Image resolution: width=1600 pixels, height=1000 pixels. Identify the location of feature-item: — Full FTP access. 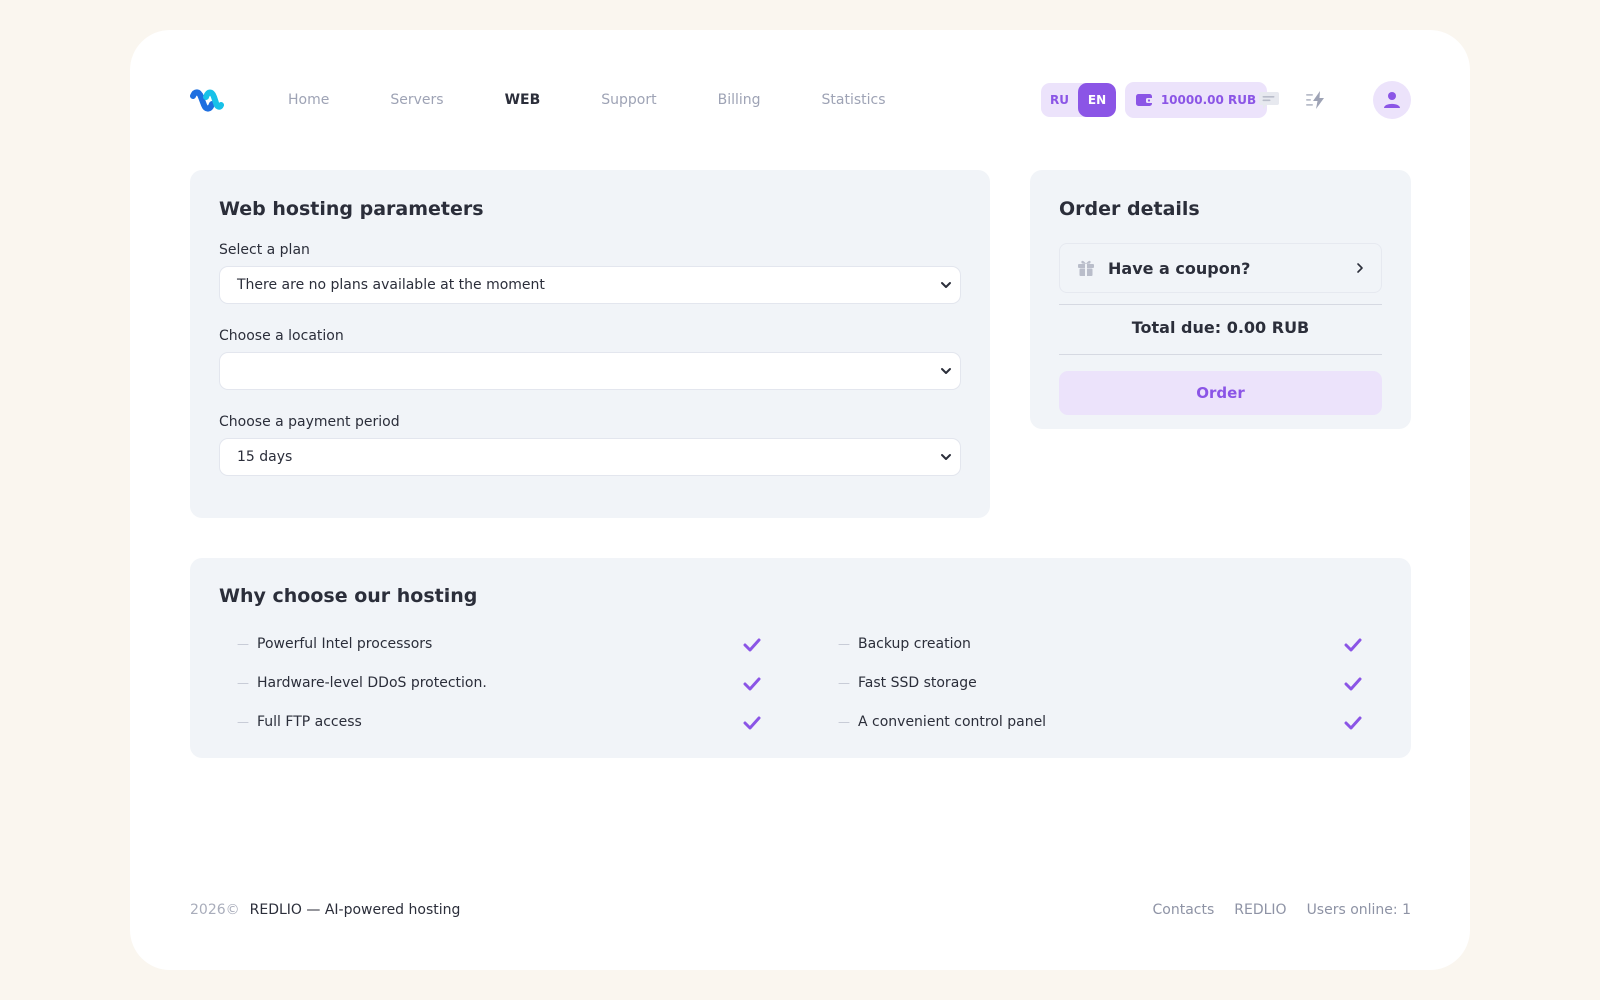
(299, 722).